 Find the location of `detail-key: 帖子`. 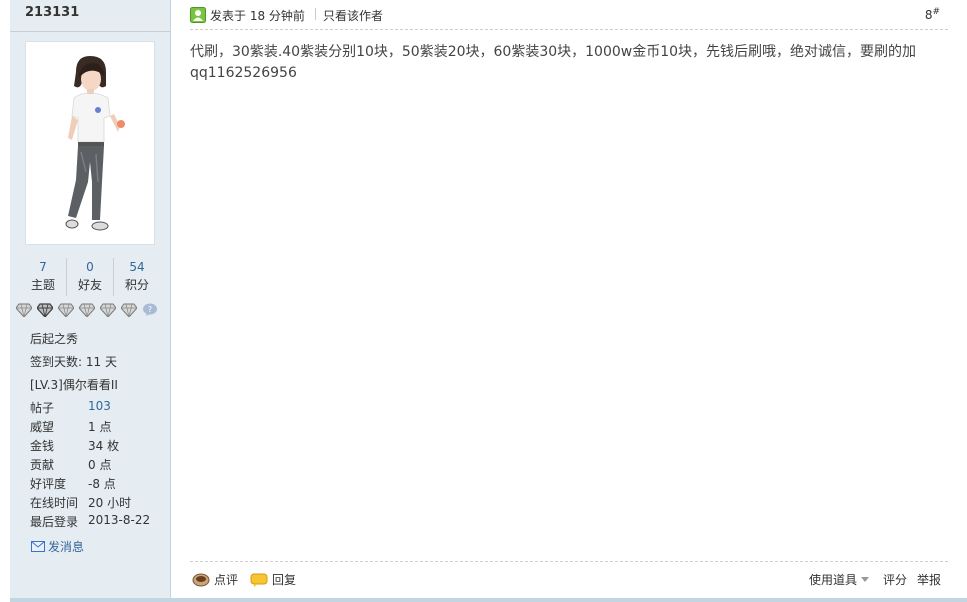

detail-key: 帖子 is located at coordinates (42, 408).